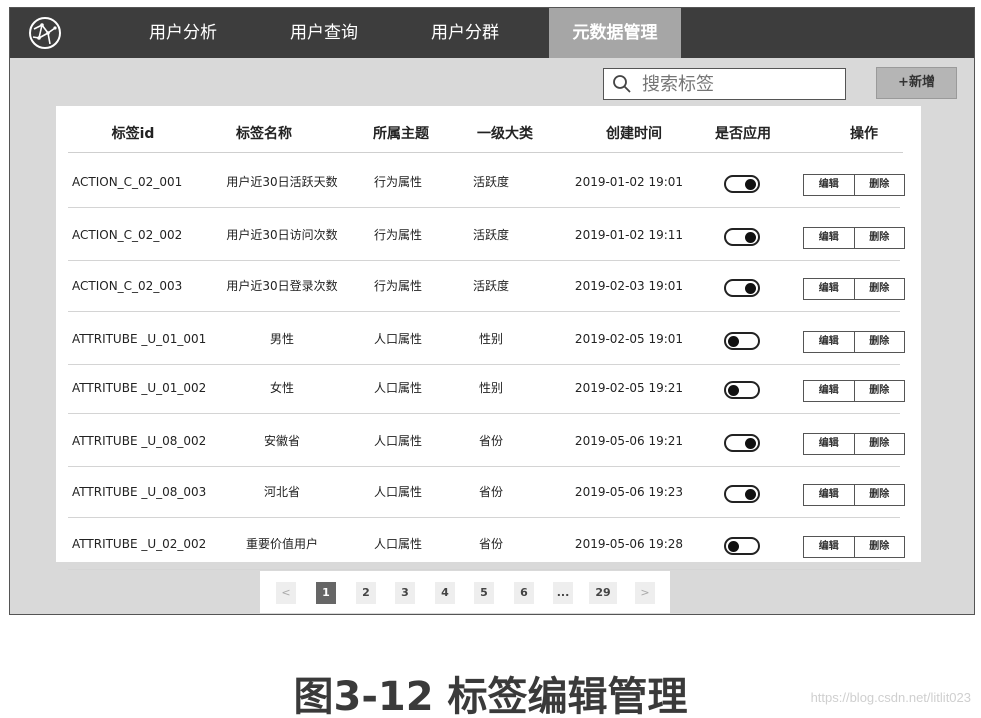 This screenshot has width=981, height=718. I want to click on cell-tag-name: 女性, so click(282, 388).